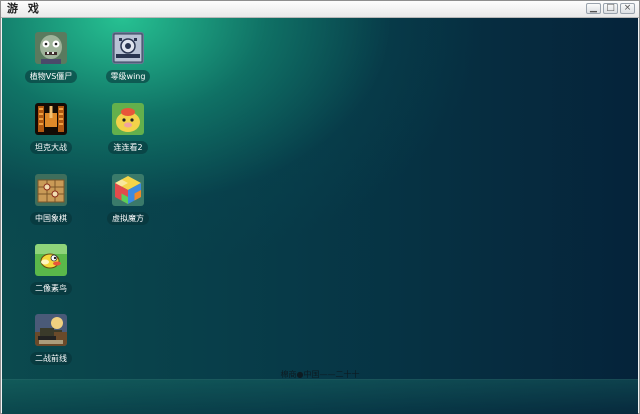  I want to click on icon-label: 连连看2, so click(128, 147).